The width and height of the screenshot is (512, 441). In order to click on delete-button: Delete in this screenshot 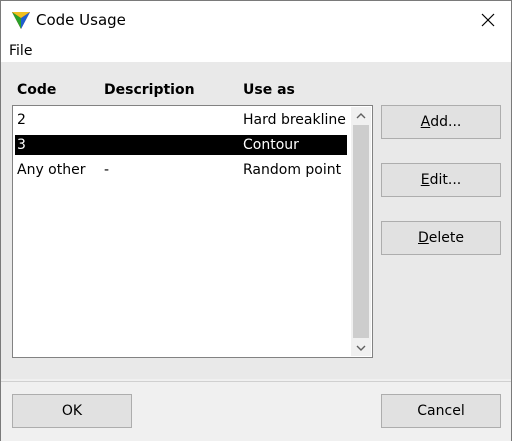, I will do `click(441, 238)`.